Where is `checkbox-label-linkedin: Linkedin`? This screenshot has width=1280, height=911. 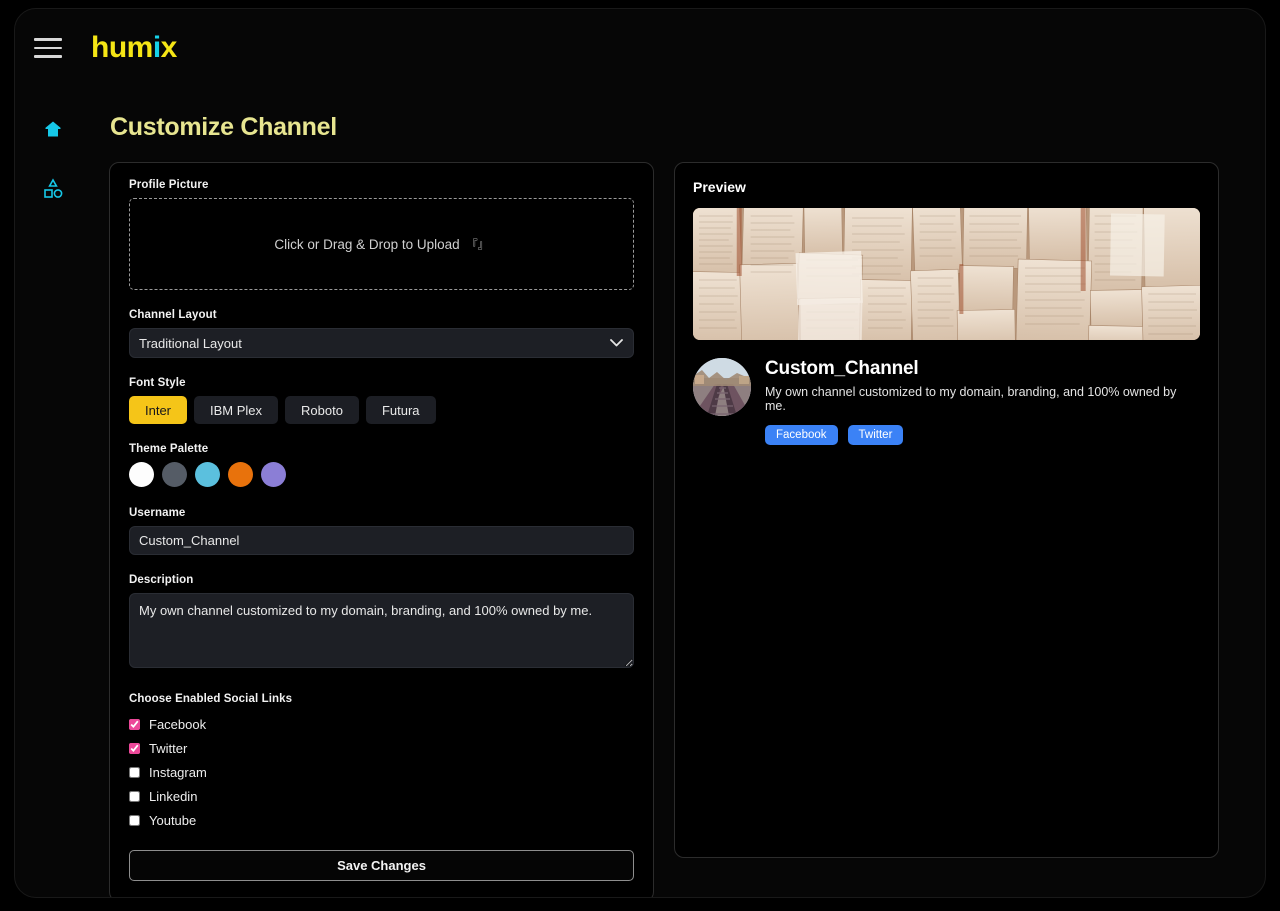 checkbox-label-linkedin: Linkedin is located at coordinates (173, 796).